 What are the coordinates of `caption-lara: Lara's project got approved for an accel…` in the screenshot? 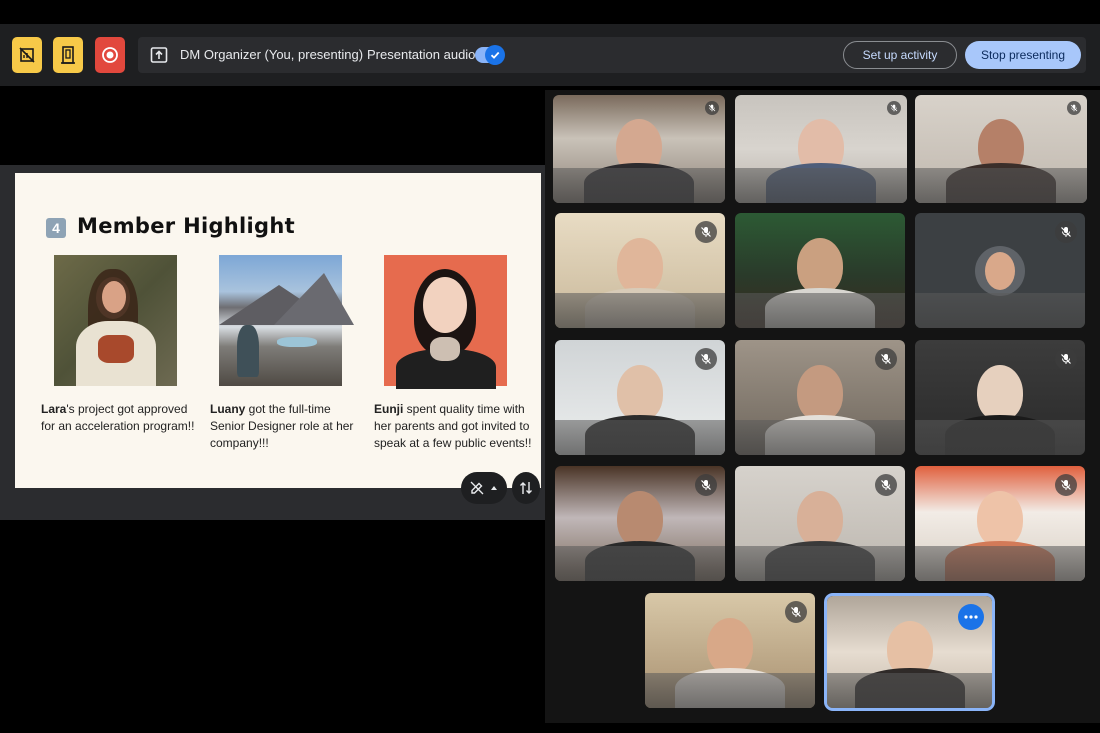 It's located at (118, 417).